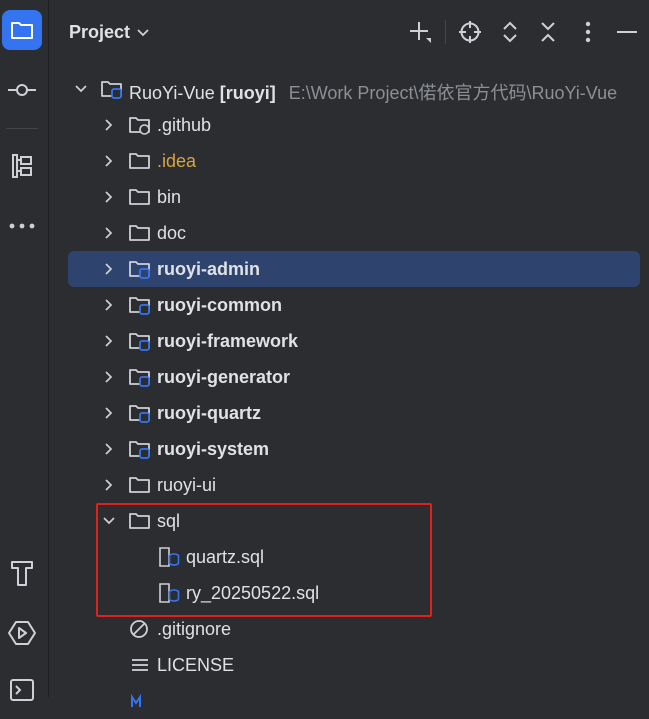 Image resolution: width=649 pixels, height=719 pixels. I want to click on structure-tool-button, so click(22, 166).